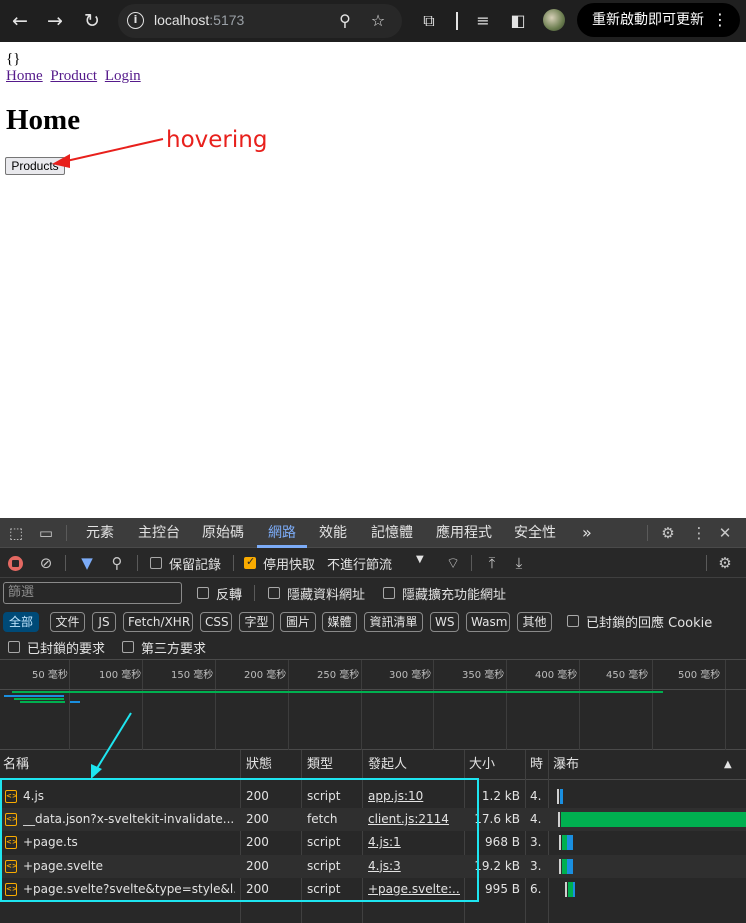  What do you see at coordinates (199, 20) in the screenshot?
I see `url-text: localhost:5173` at bounding box center [199, 20].